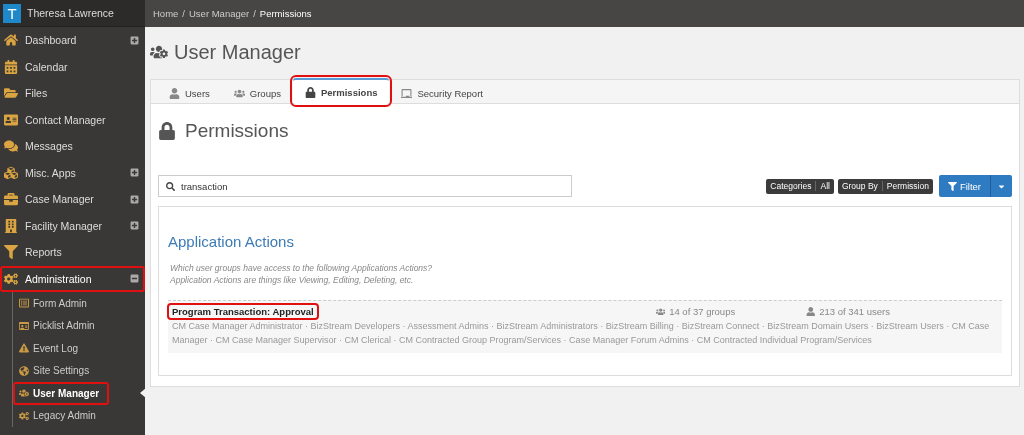 The image size is (1024, 435). I want to click on tab: Permissions, so click(341, 91).